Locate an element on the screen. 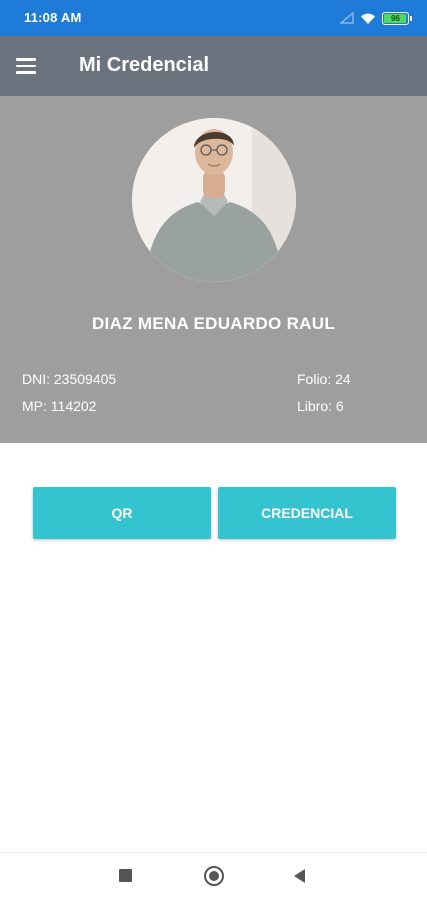  dni-label: DNI: 23509405 is located at coordinates (69, 379).